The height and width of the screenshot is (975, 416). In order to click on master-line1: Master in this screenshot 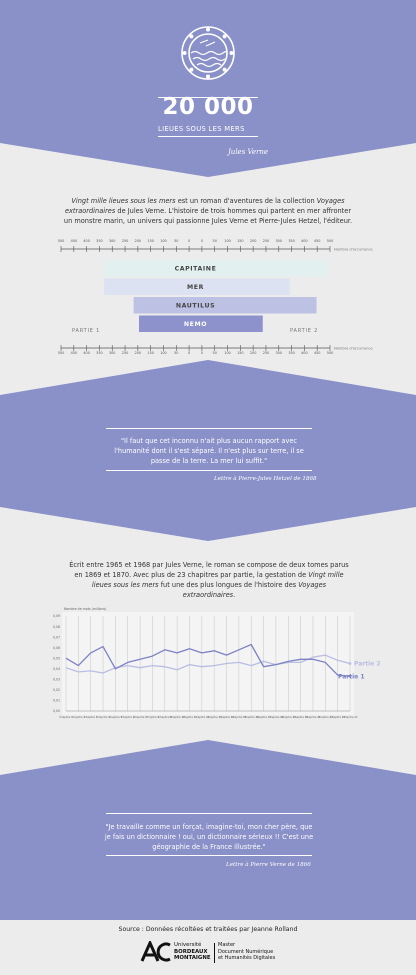, I will do `click(227, 945)`.